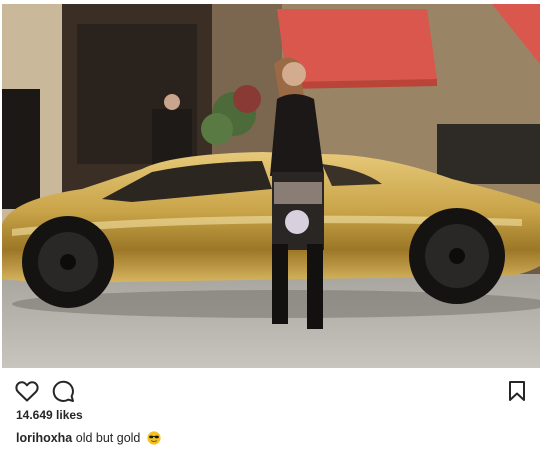 This screenshot has width=550, height=459. Describe the element at coordinates (27, 391) in the screenshot. I see `heart-icon` at that location.